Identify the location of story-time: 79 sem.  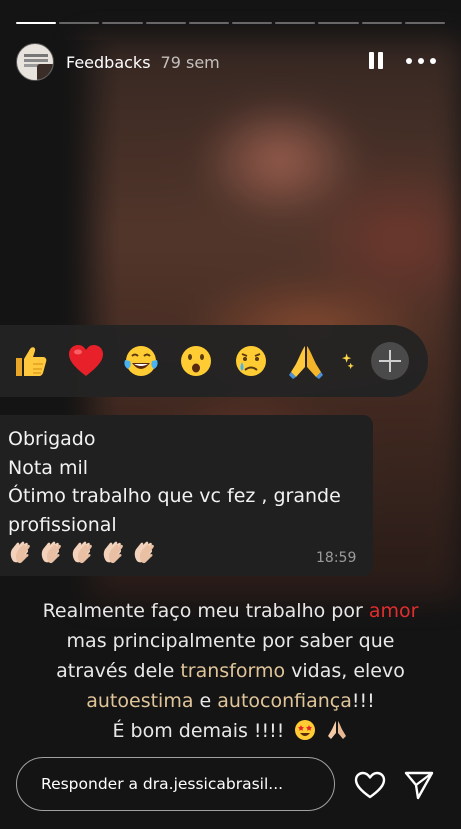
(190, 62).